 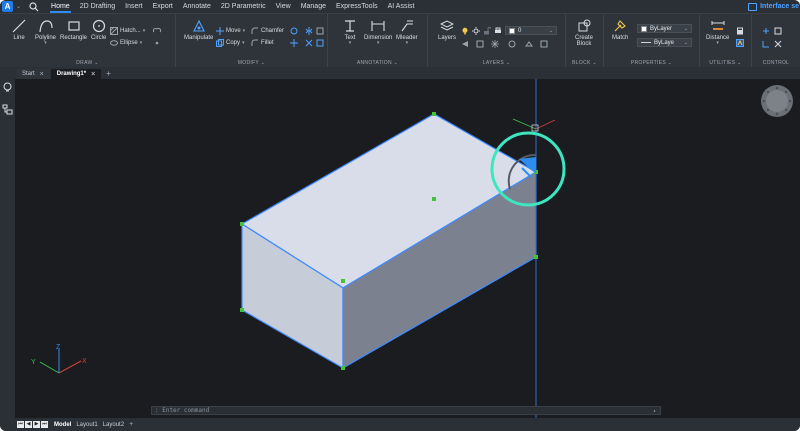 What do you see at coordinates (198, 30) in the screenshot?
I see `manipulate-button: Manipulate` at bounding box center [198, 30].